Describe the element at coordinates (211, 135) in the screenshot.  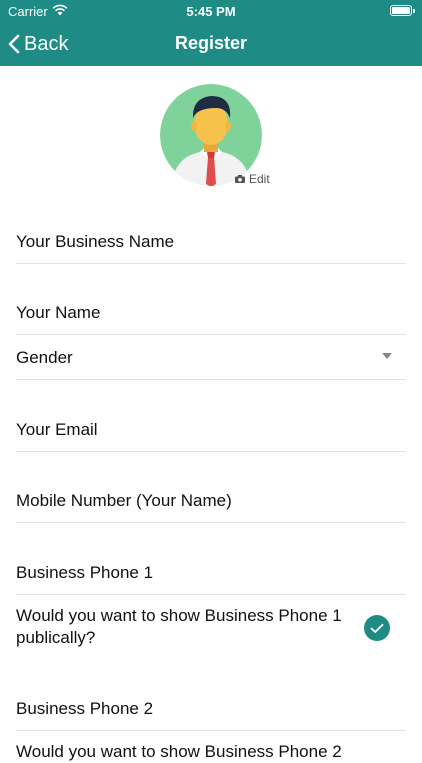
I see `avatar` at that location.